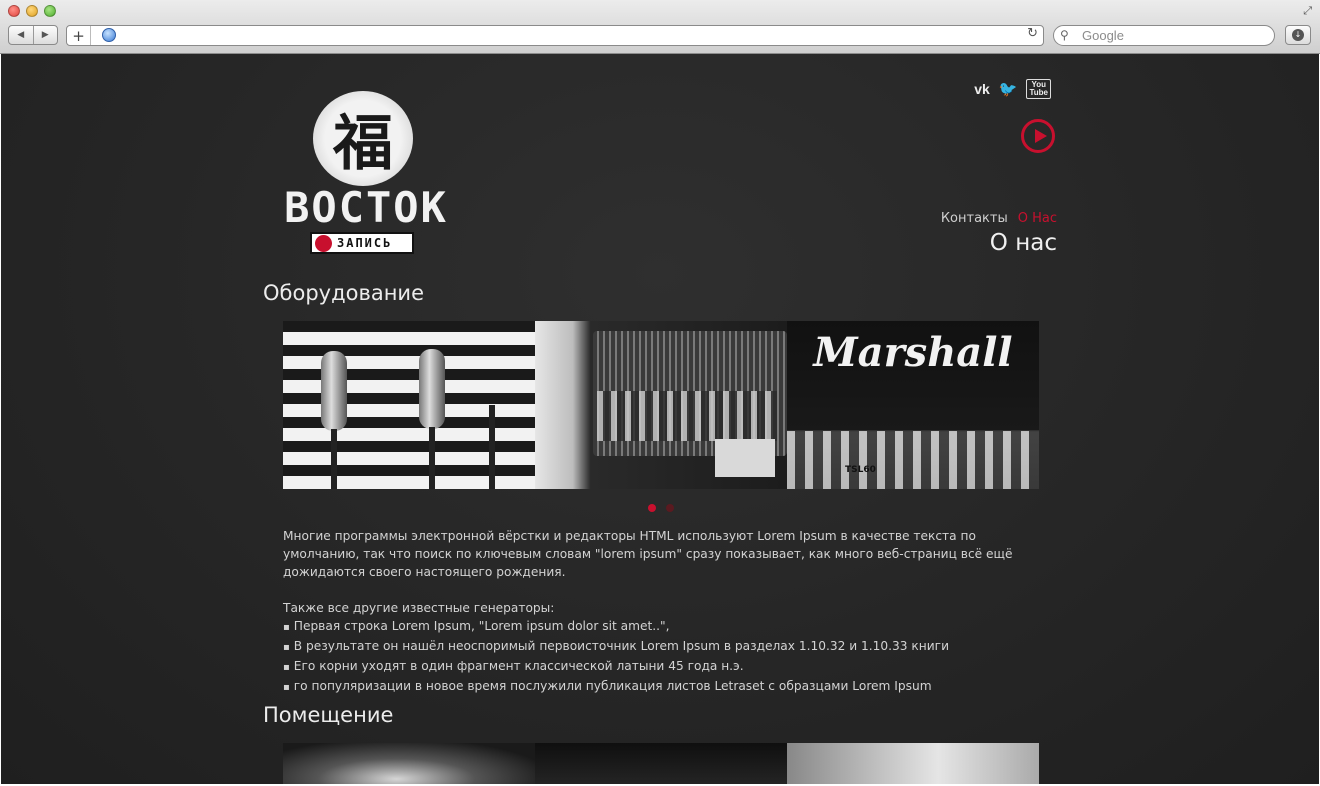 The width and height of the screenshot is (1320, 786). I want to click on downloads-button: ↓, so click(1298, 35).